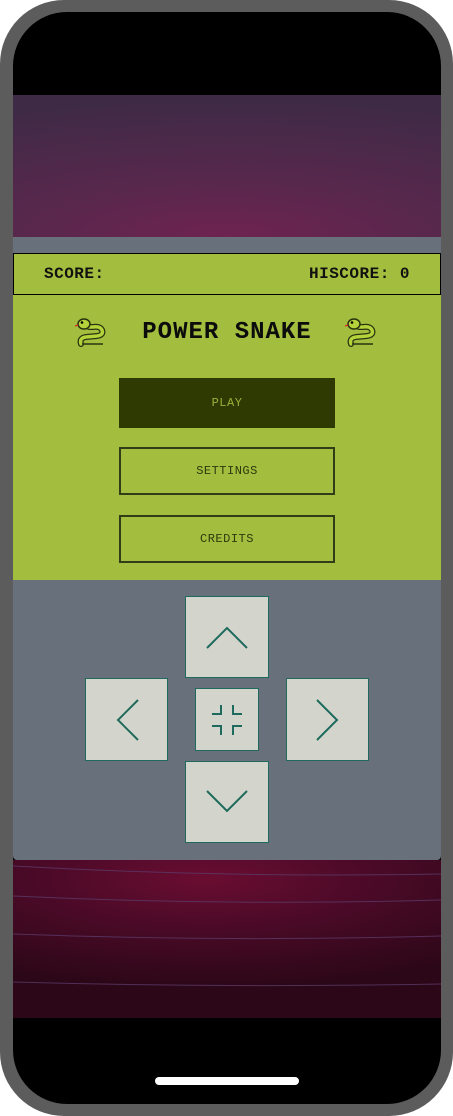  Describe the element at coordinates (359, 274) in the screenshot. I see `hiscore-label: HISCORE: 0` at that location.